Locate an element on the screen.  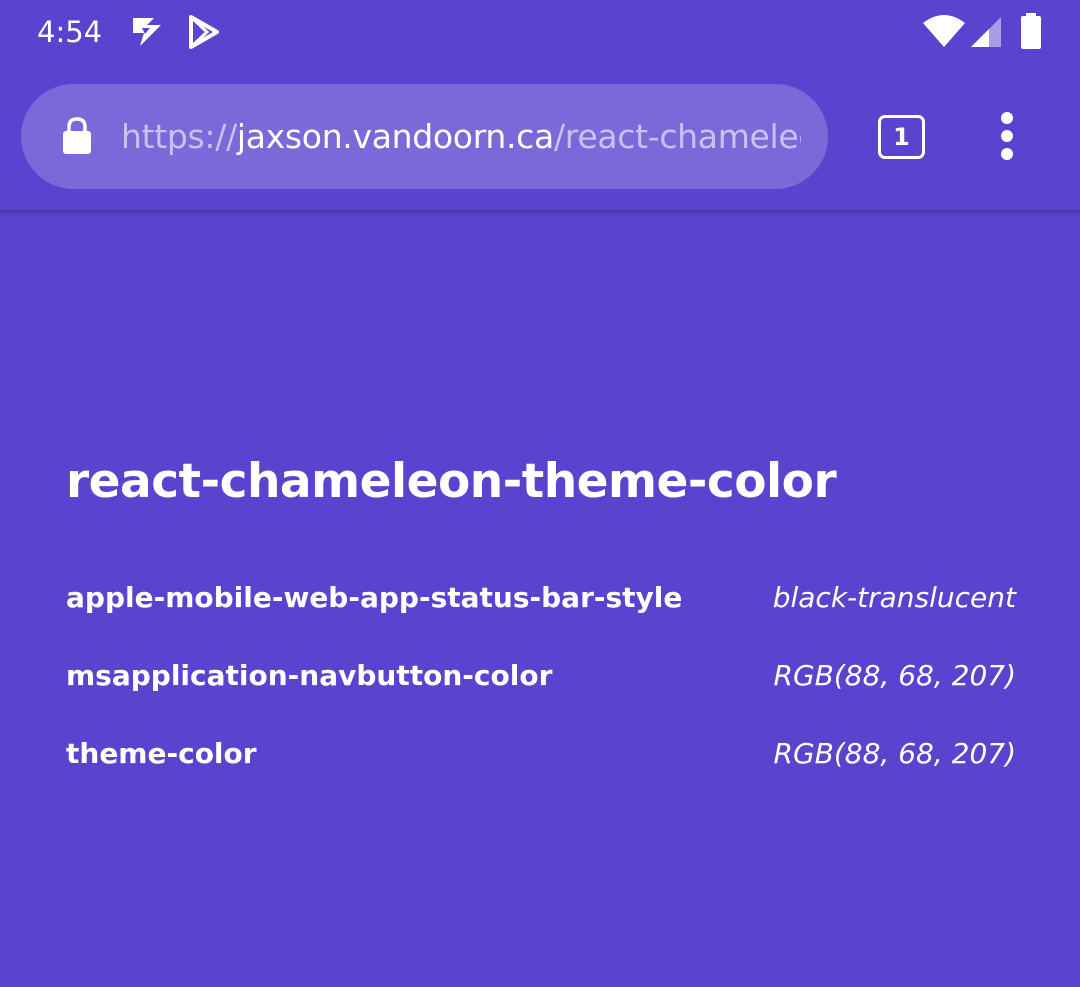
url-path: /react-chameleon-theme-color is located at coordinates (677, 136).